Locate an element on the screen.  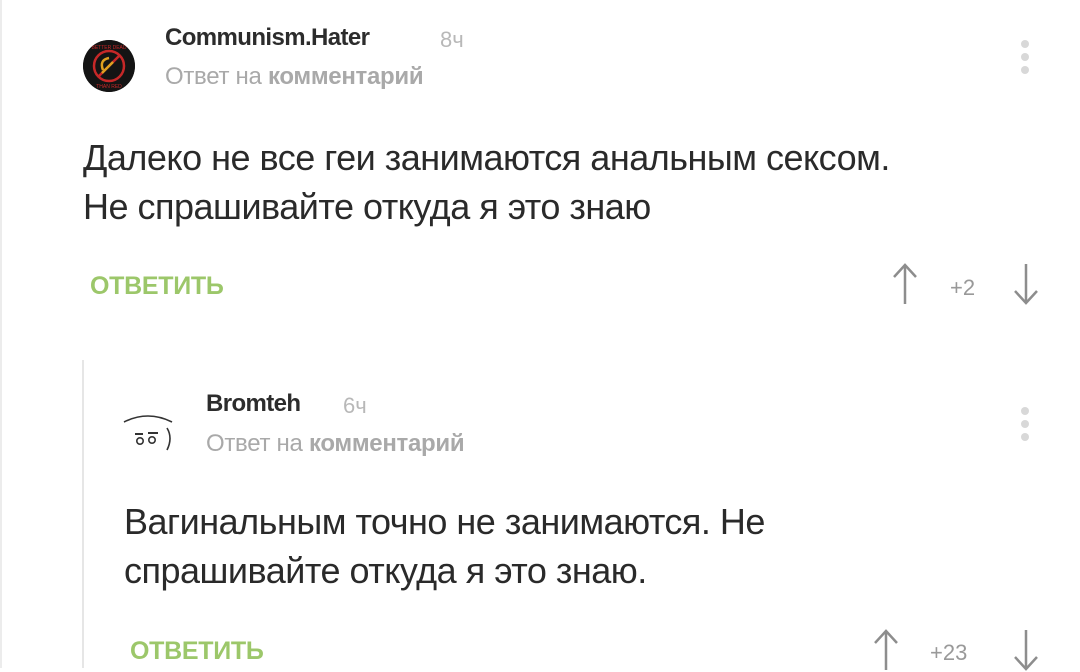
avatar is located at coordinates (148, 436).